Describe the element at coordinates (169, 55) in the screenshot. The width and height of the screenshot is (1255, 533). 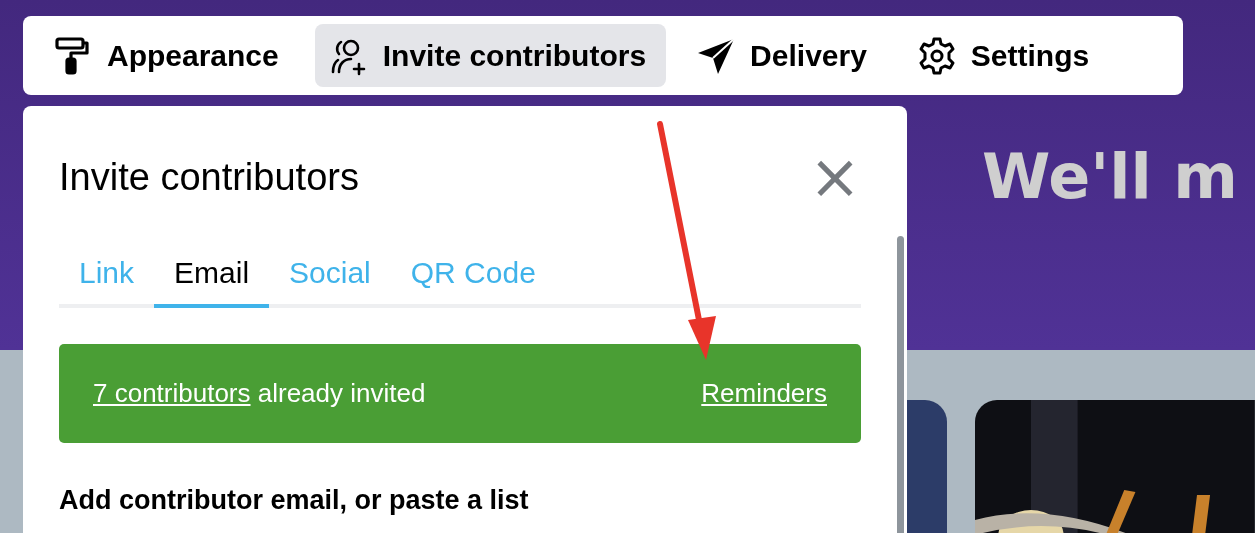
I see `toolbar-tab: Appearance` at that location.